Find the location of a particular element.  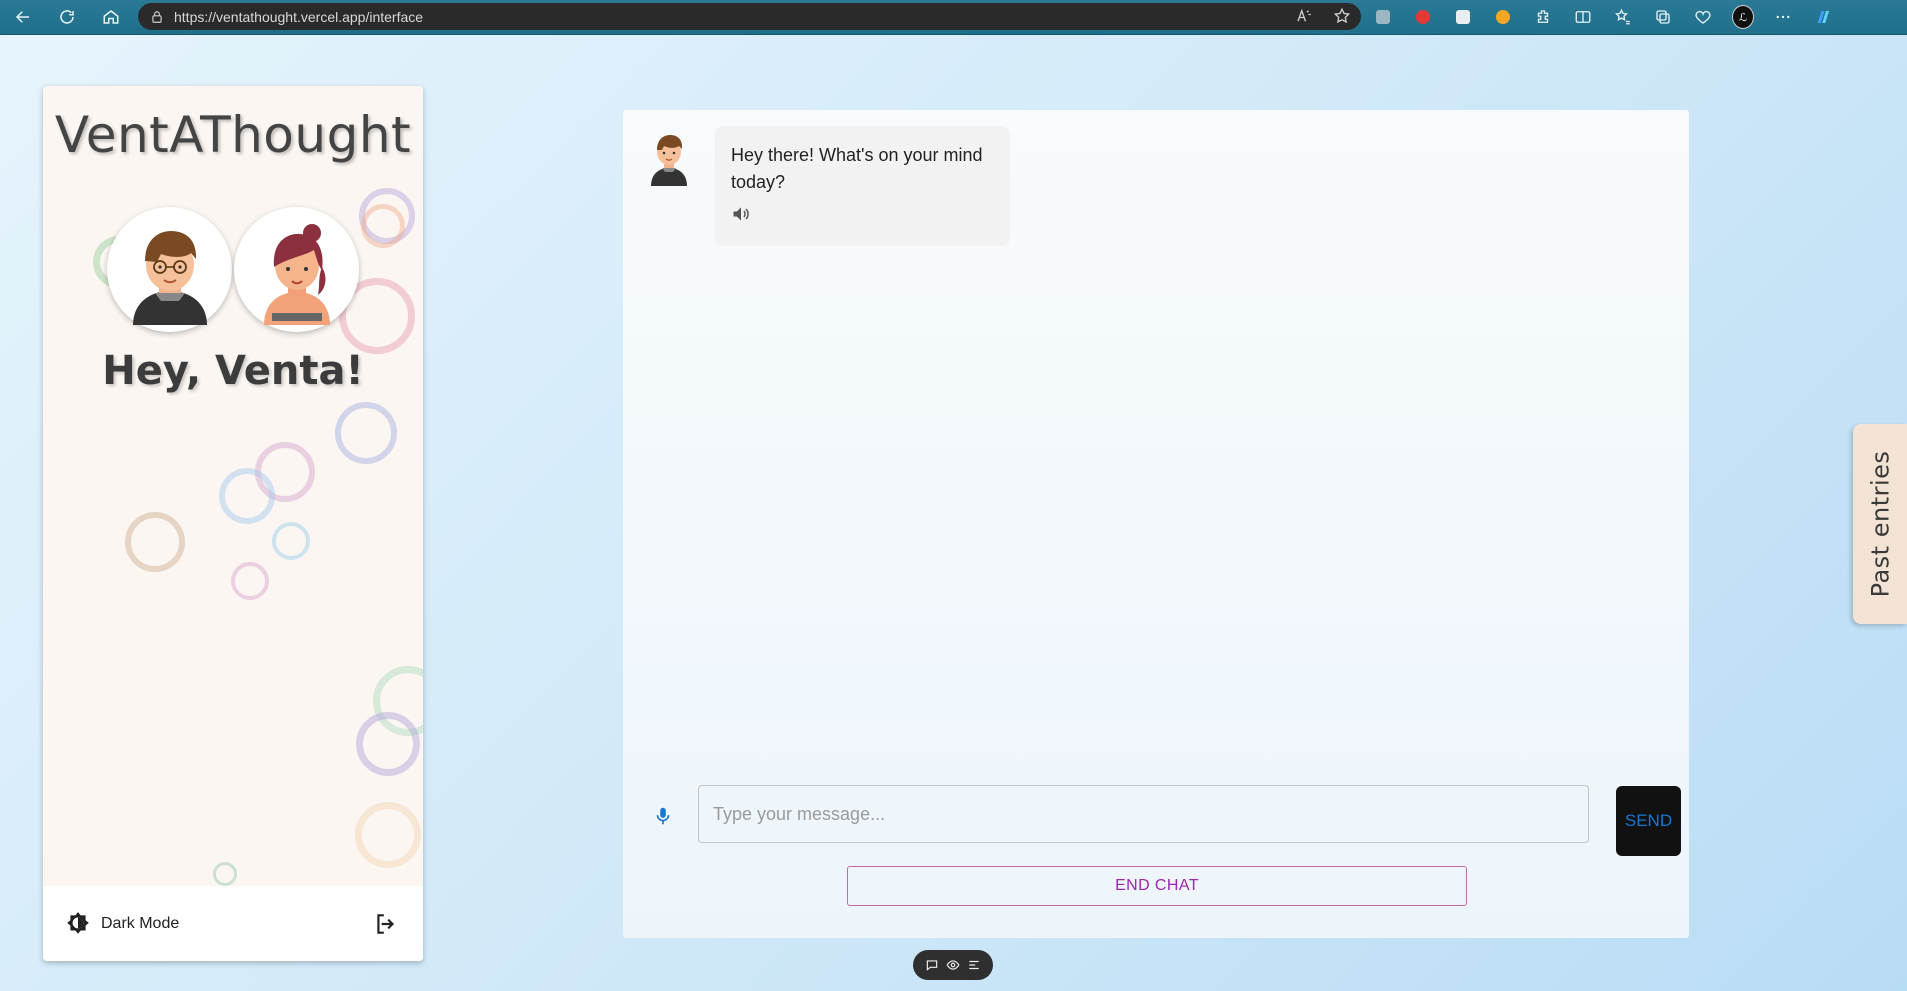

menu-button is located at coordinates (974, 965).